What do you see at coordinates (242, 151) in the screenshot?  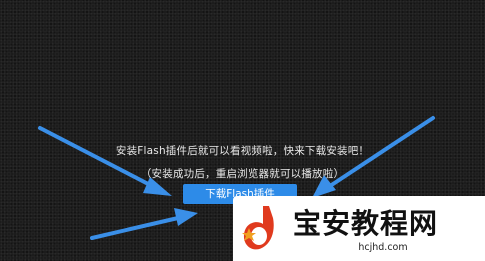 I see `install-prompt-text: 安装Flash插件后就可以看视频啦，快来下载安装吧！` at bounding box center [242, 151].